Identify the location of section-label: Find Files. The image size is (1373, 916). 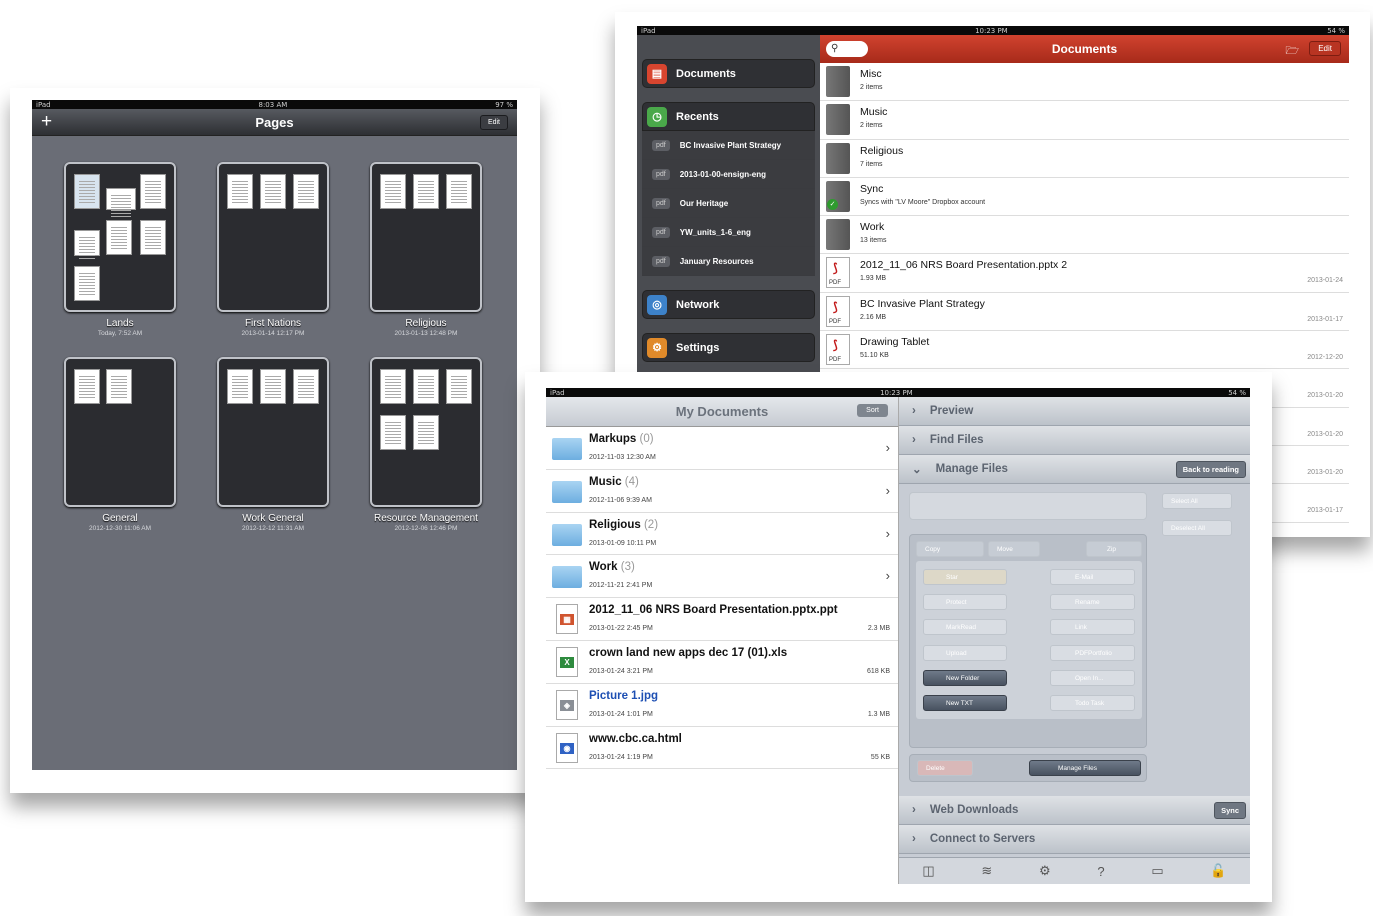
(956, 440).